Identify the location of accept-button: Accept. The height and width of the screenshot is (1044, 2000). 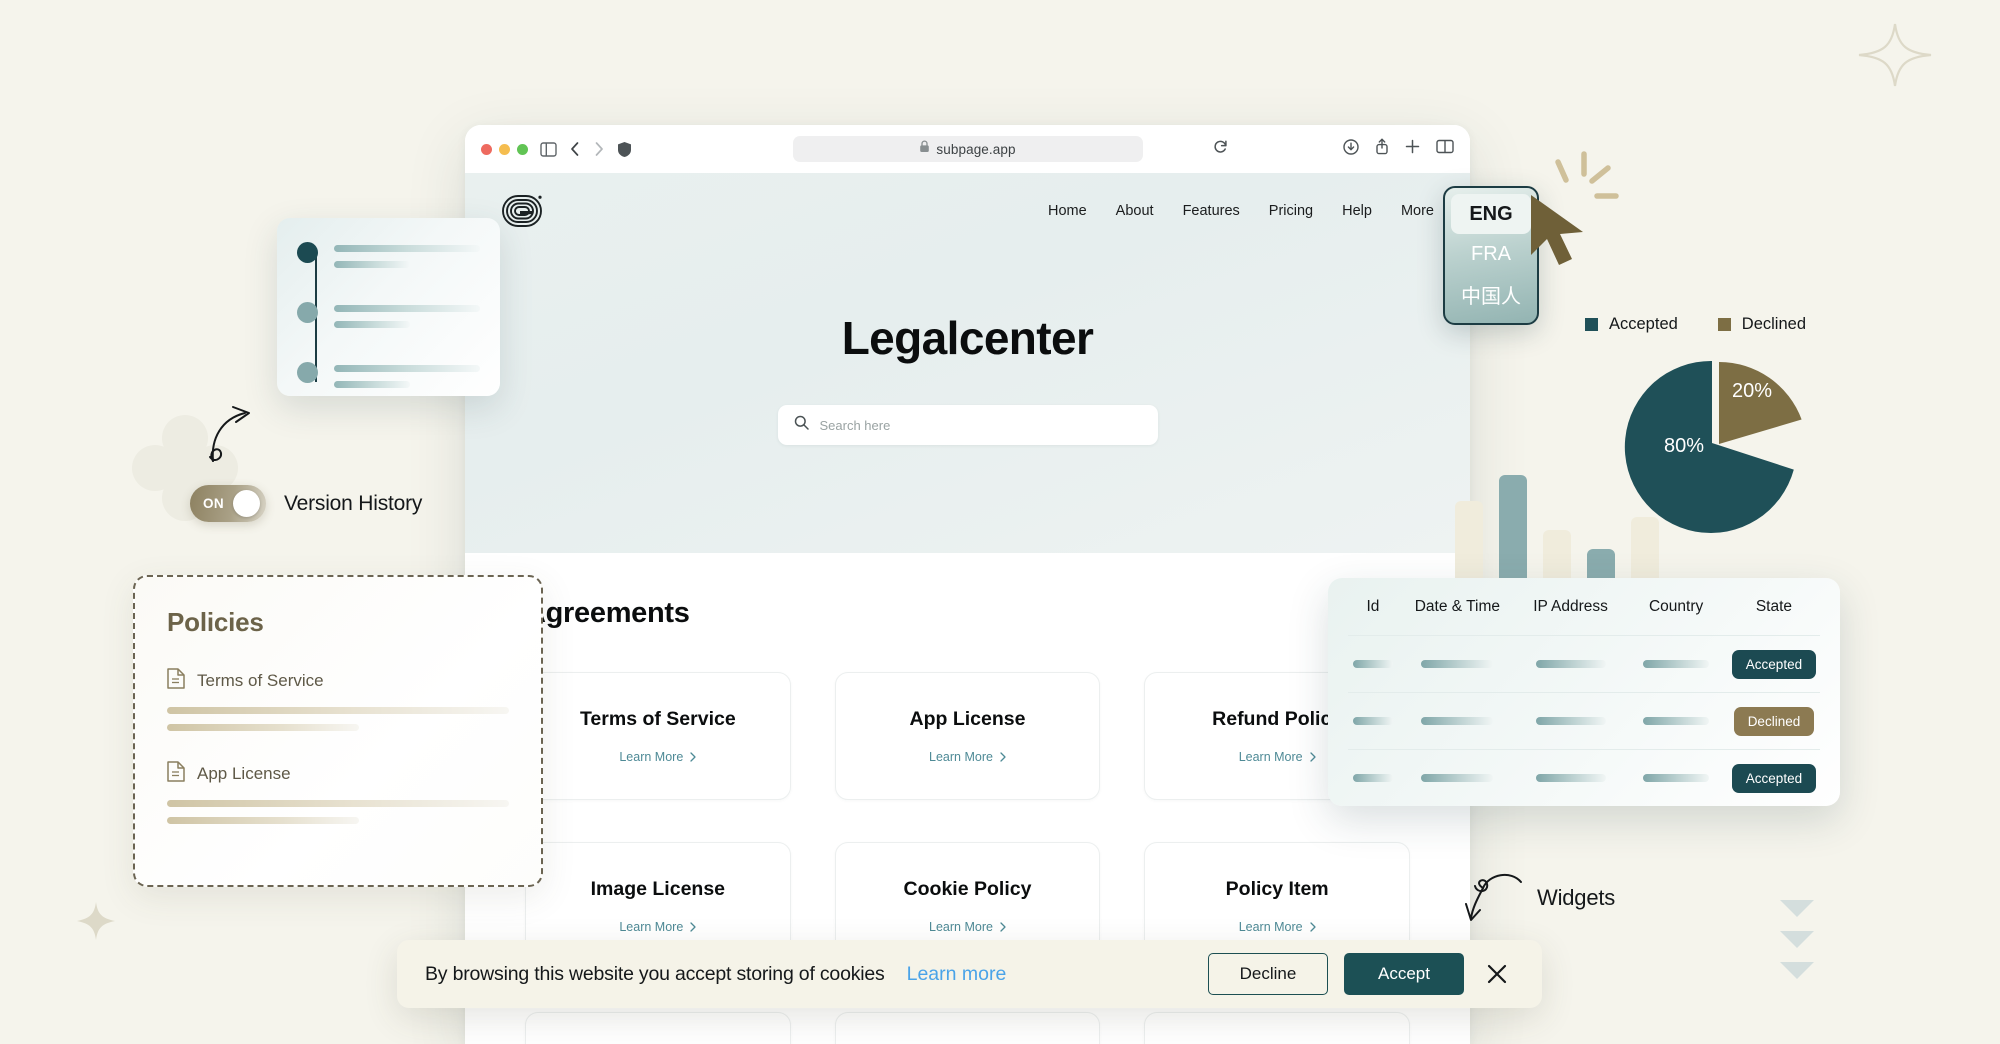
(1404, 974).